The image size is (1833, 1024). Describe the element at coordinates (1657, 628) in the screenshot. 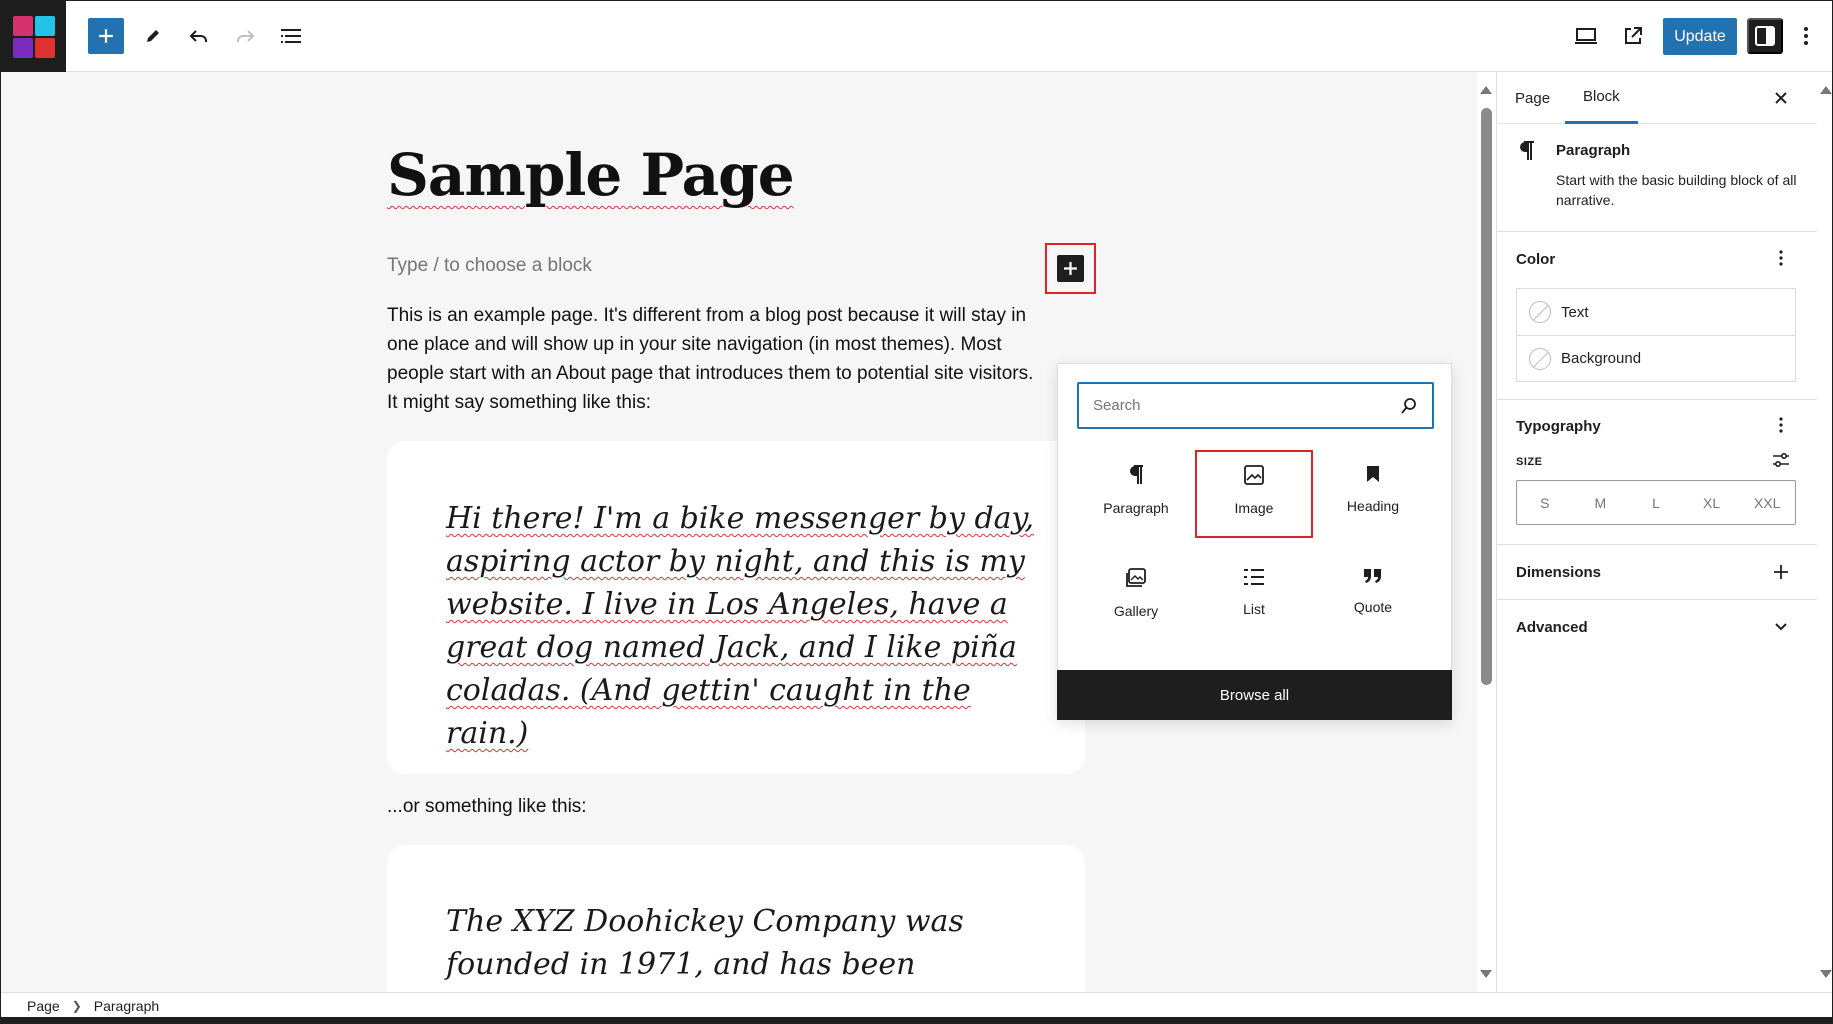

I see `advanced-panel: Advanced` at that location.